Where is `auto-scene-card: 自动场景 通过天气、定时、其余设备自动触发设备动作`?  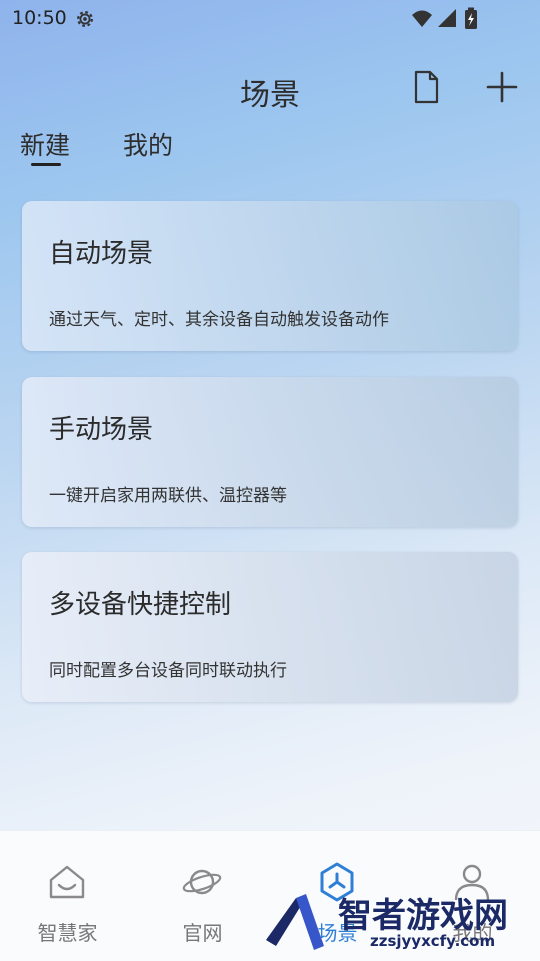
auto-scene-card: 自动场景 通过天气、定时、其余设备自动触发设备动作 is located at coordinates (270, 276).